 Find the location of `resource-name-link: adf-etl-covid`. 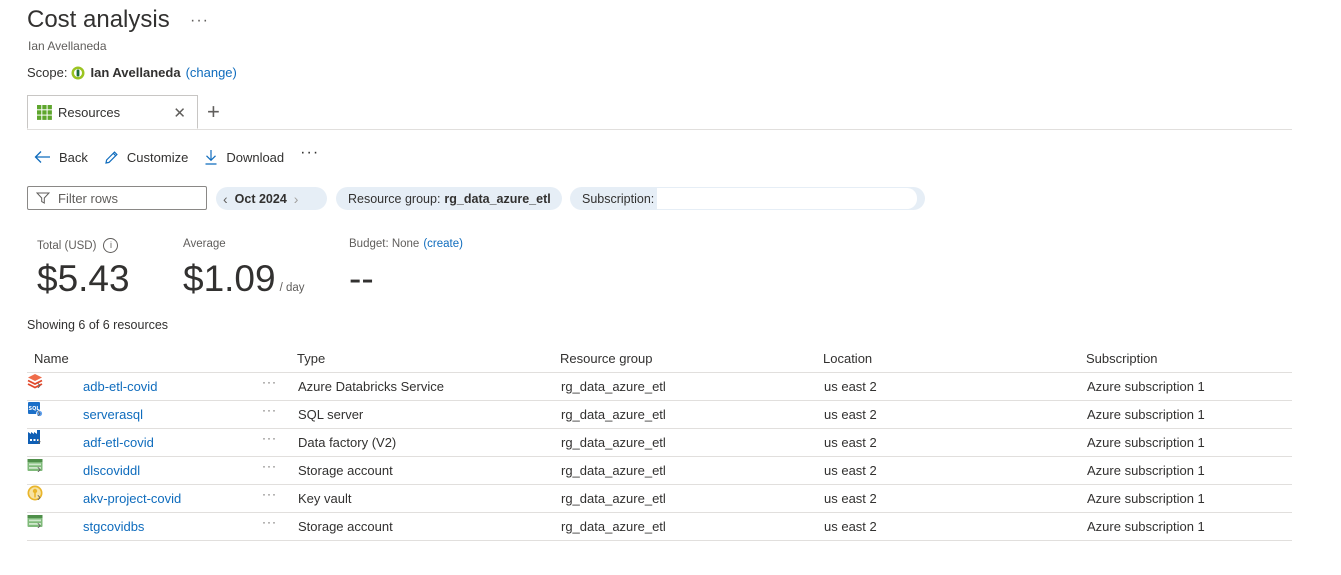

resource-name-link: adf-etl-covid is located at coordinates (118, 442).